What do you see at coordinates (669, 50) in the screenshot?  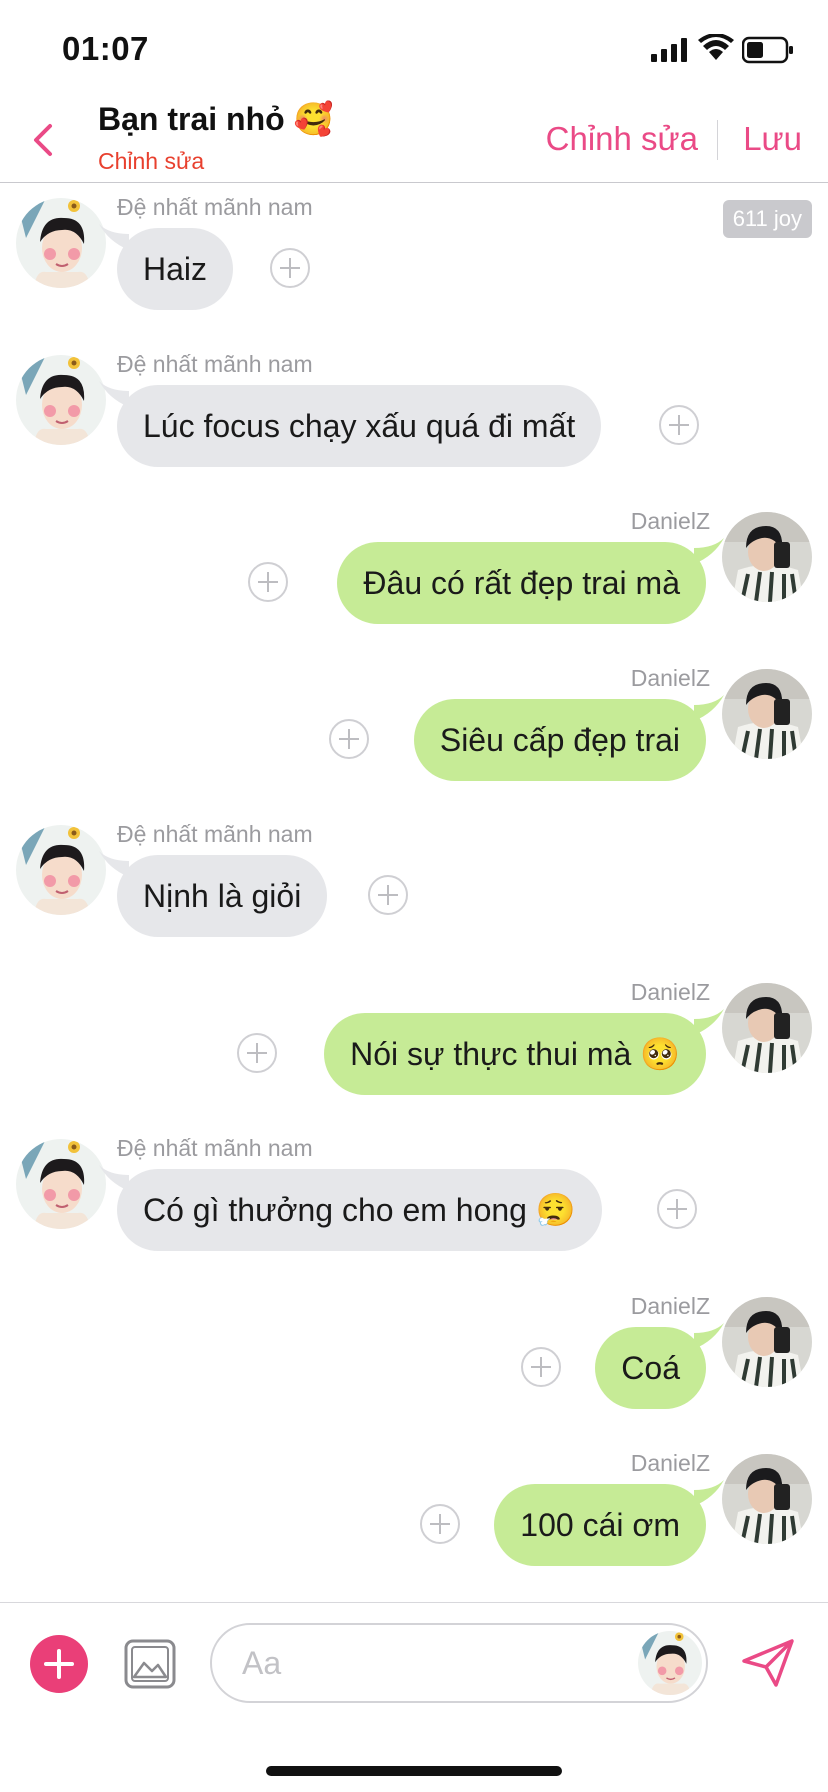 I see `cellular-signal-icon` at bounding box center [669, 50].